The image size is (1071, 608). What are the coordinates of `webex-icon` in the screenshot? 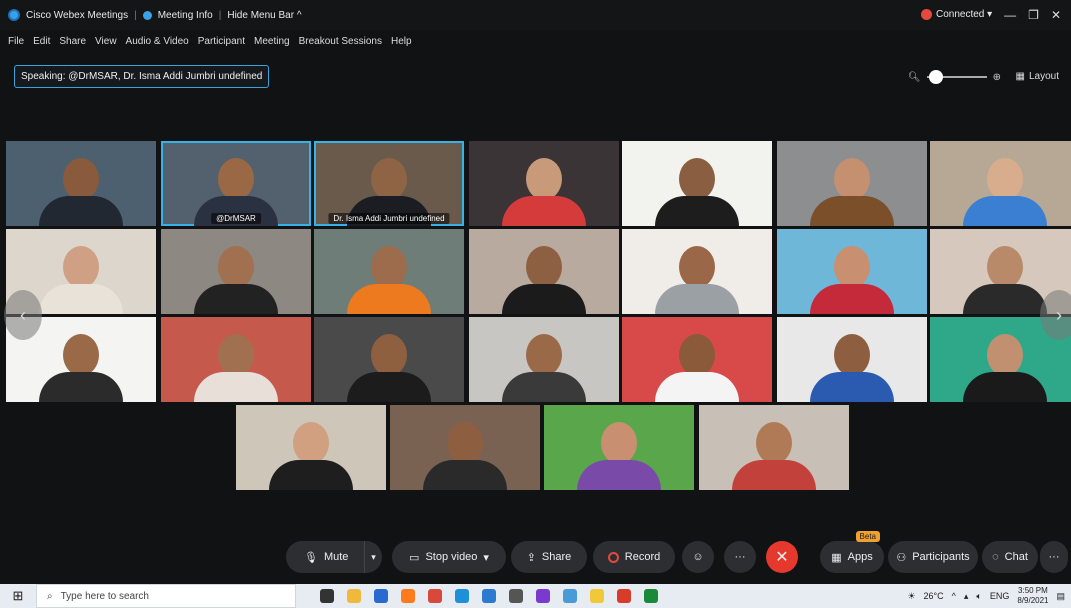 It's located at (651, 596).